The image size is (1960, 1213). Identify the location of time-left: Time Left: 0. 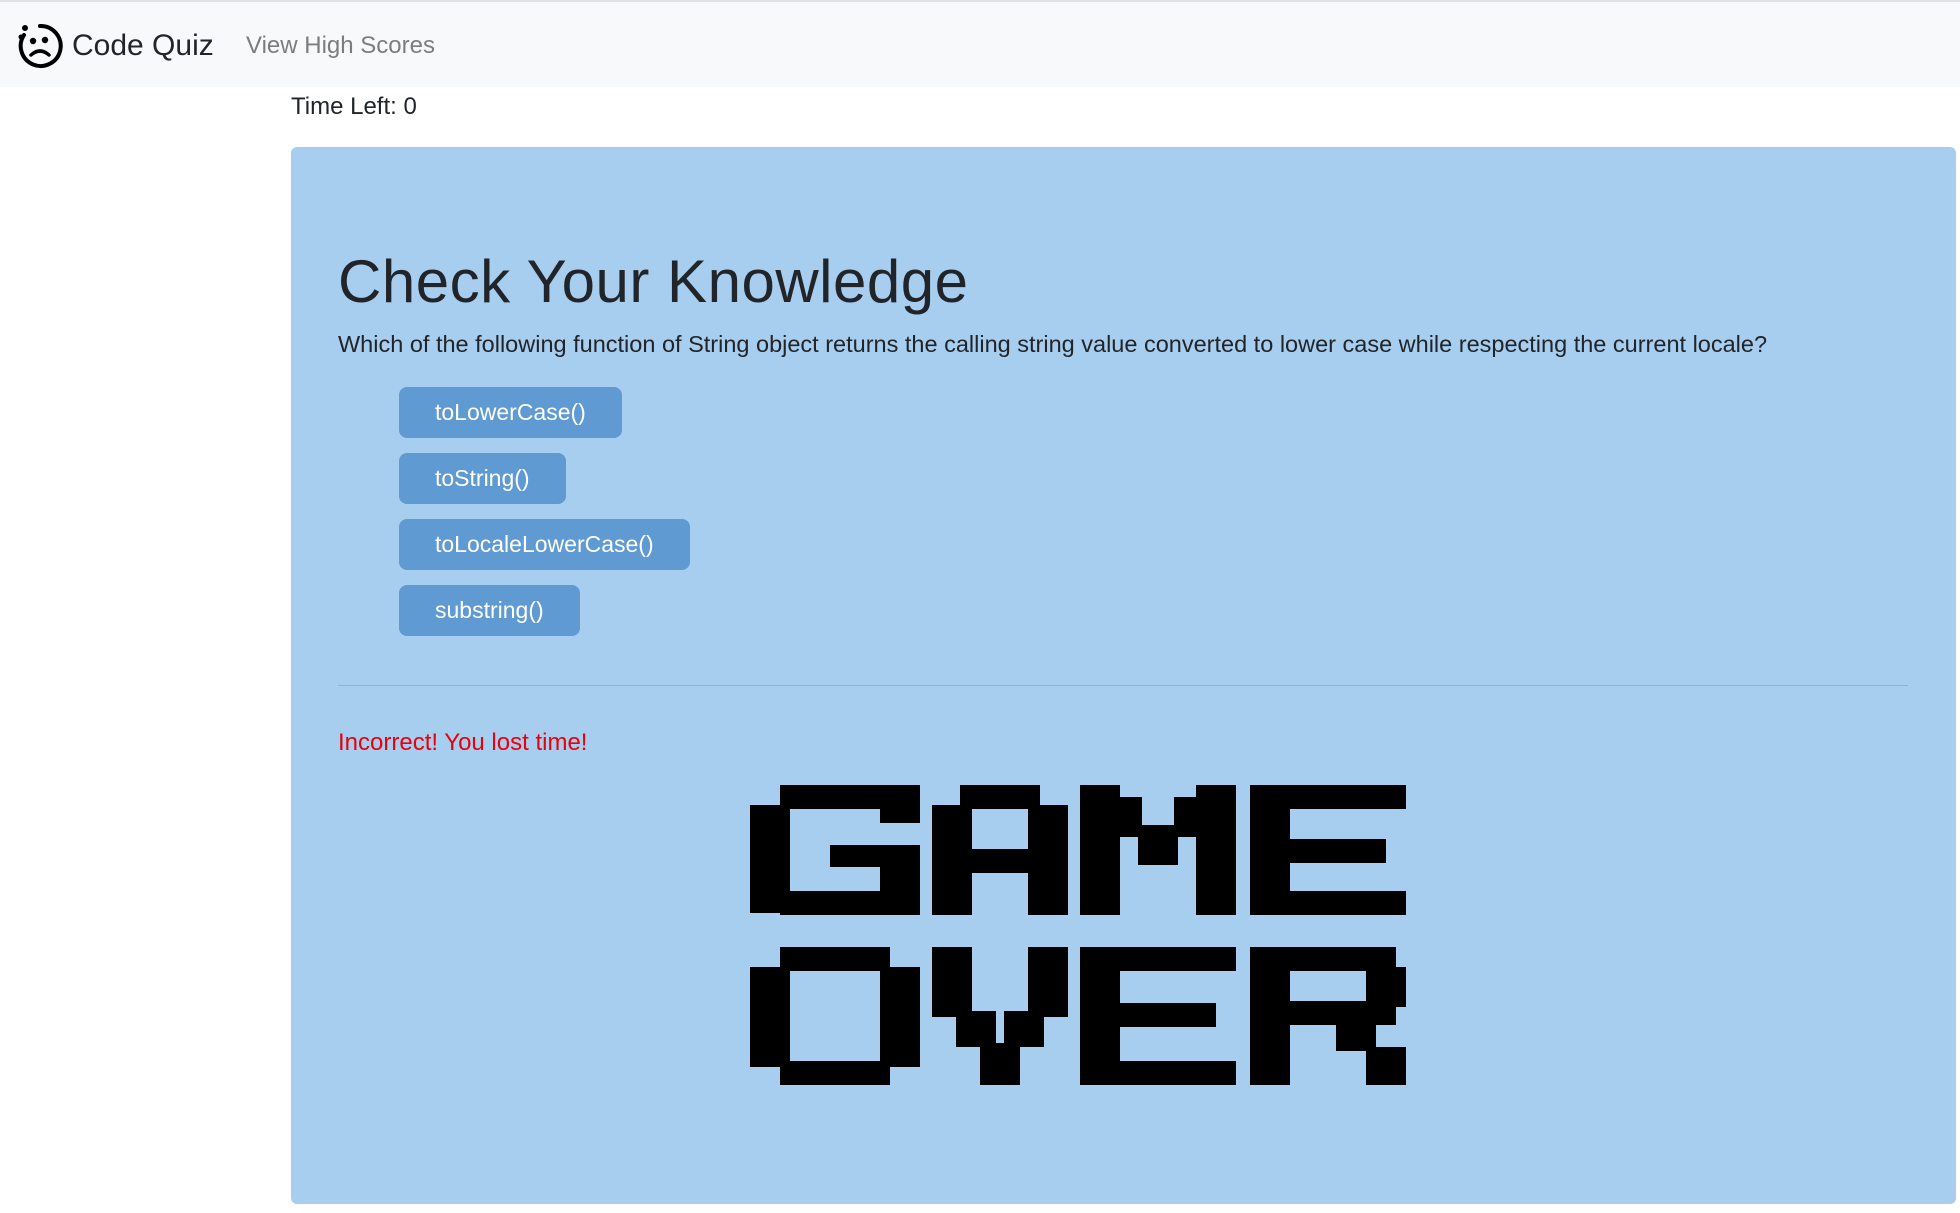
(354, 106).